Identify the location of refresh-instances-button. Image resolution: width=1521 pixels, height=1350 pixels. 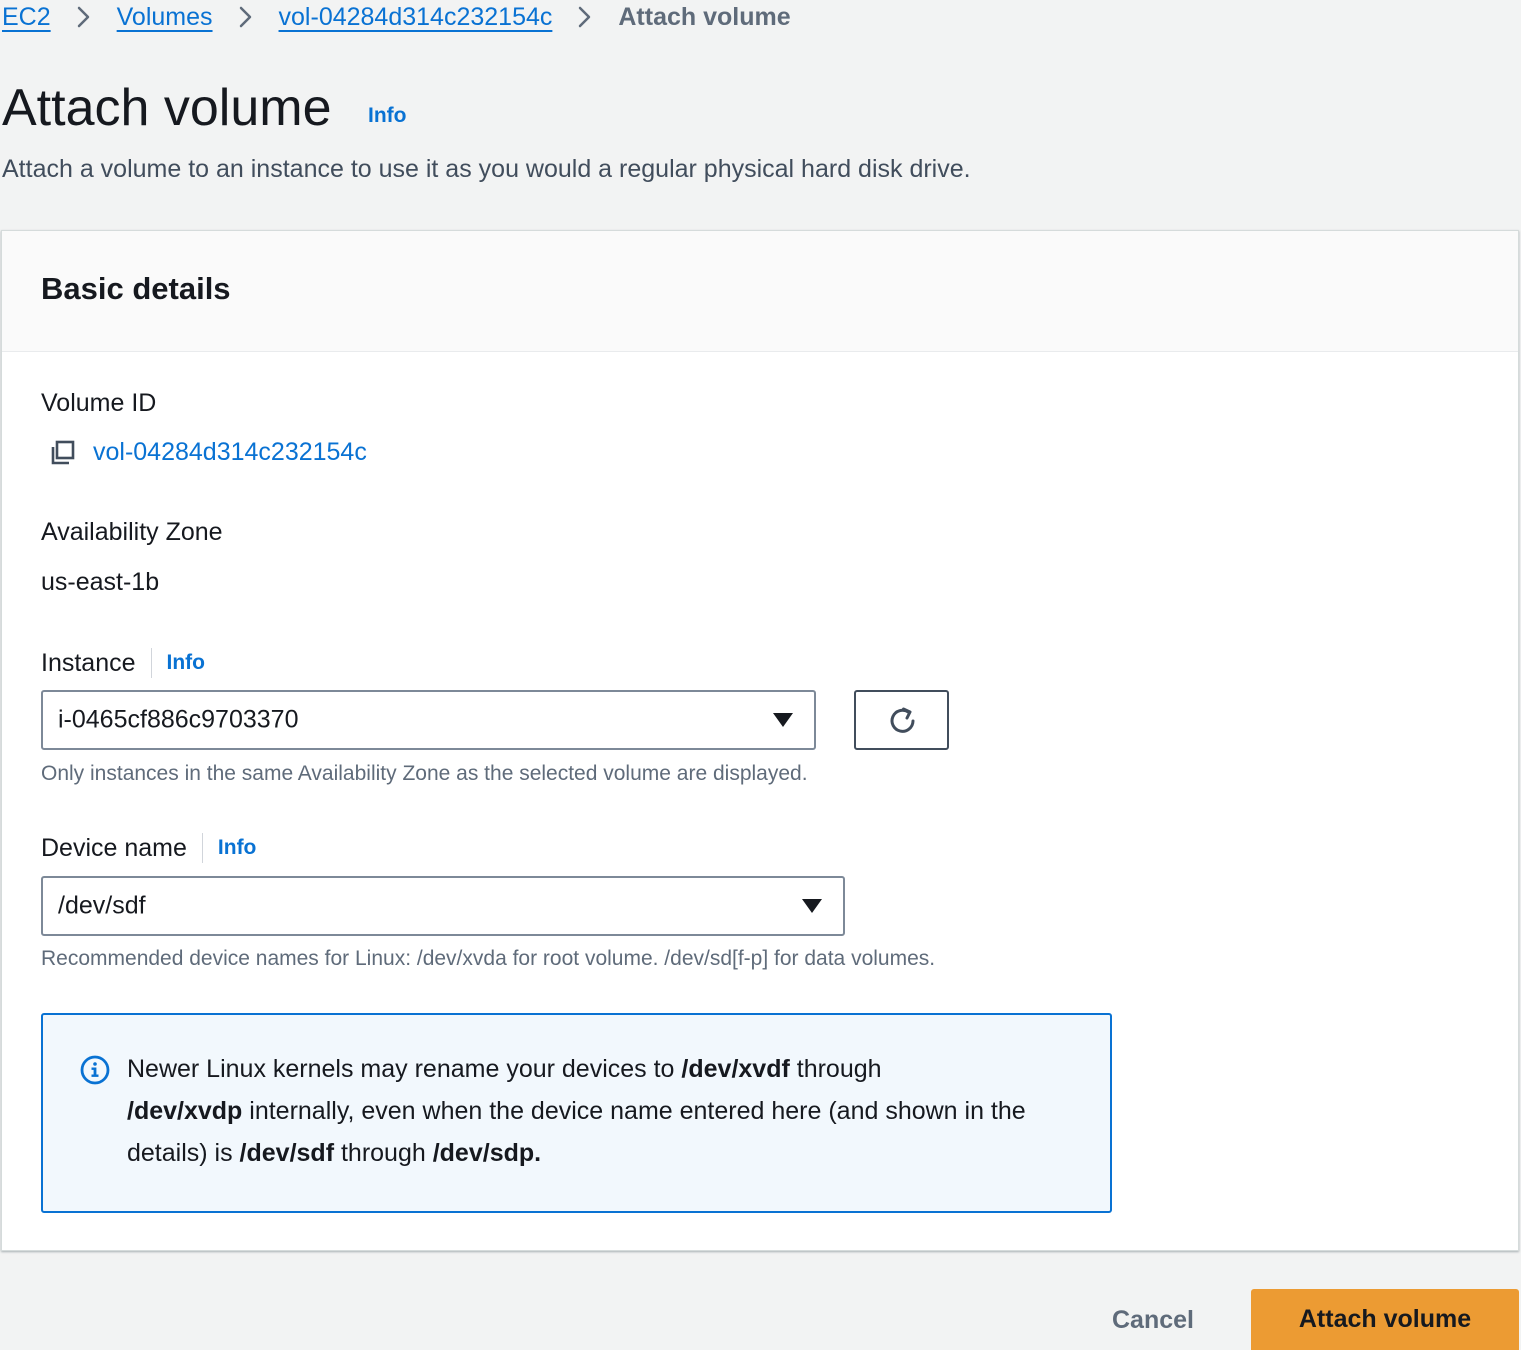
(901, 720).